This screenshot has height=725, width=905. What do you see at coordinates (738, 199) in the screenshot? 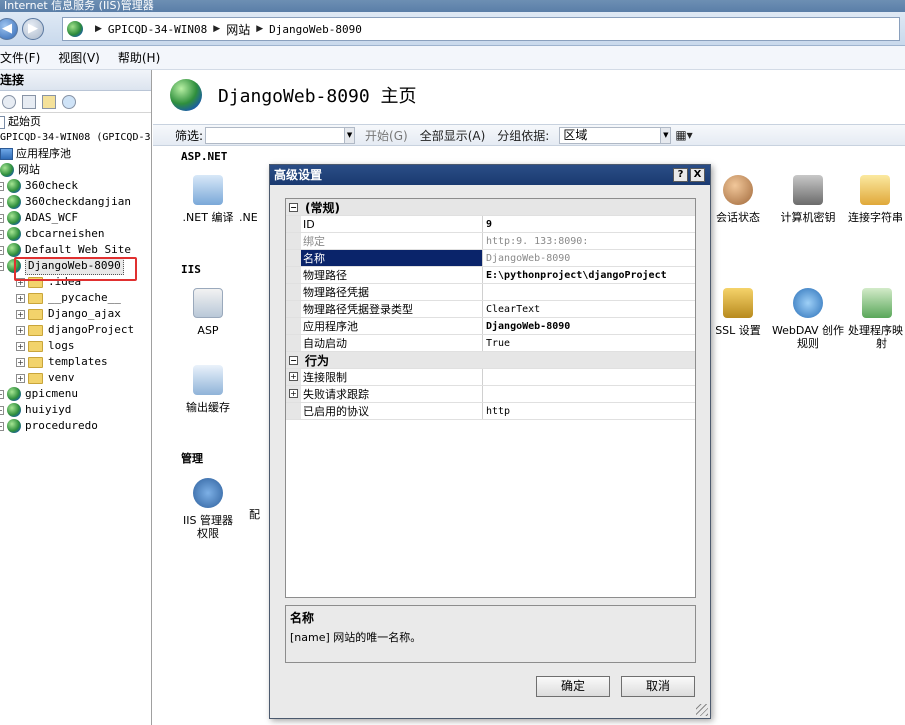
I see `feature-session-state: 会话状态` at bounding box center [738, 199].